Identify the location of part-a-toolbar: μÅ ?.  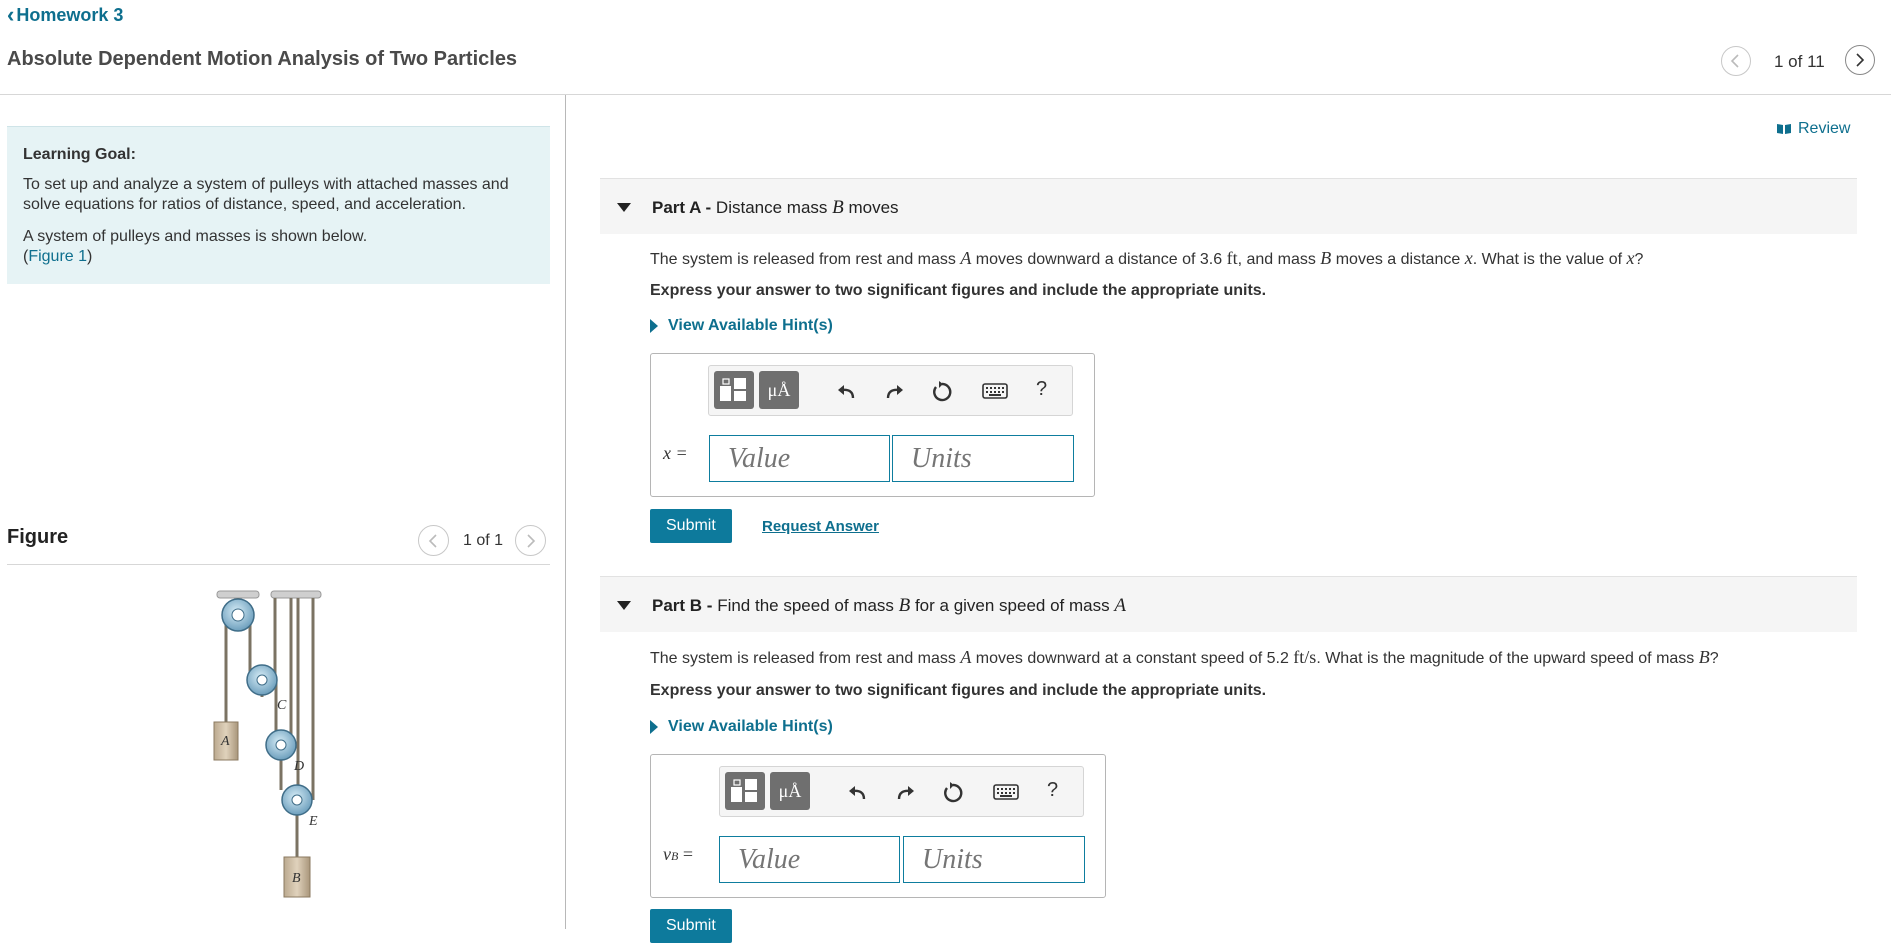
(890, 390).